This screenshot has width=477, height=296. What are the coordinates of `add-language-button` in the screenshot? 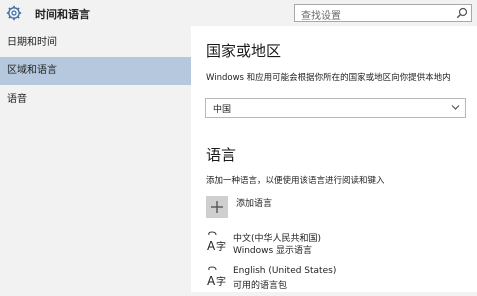 It's located at (217, 207).